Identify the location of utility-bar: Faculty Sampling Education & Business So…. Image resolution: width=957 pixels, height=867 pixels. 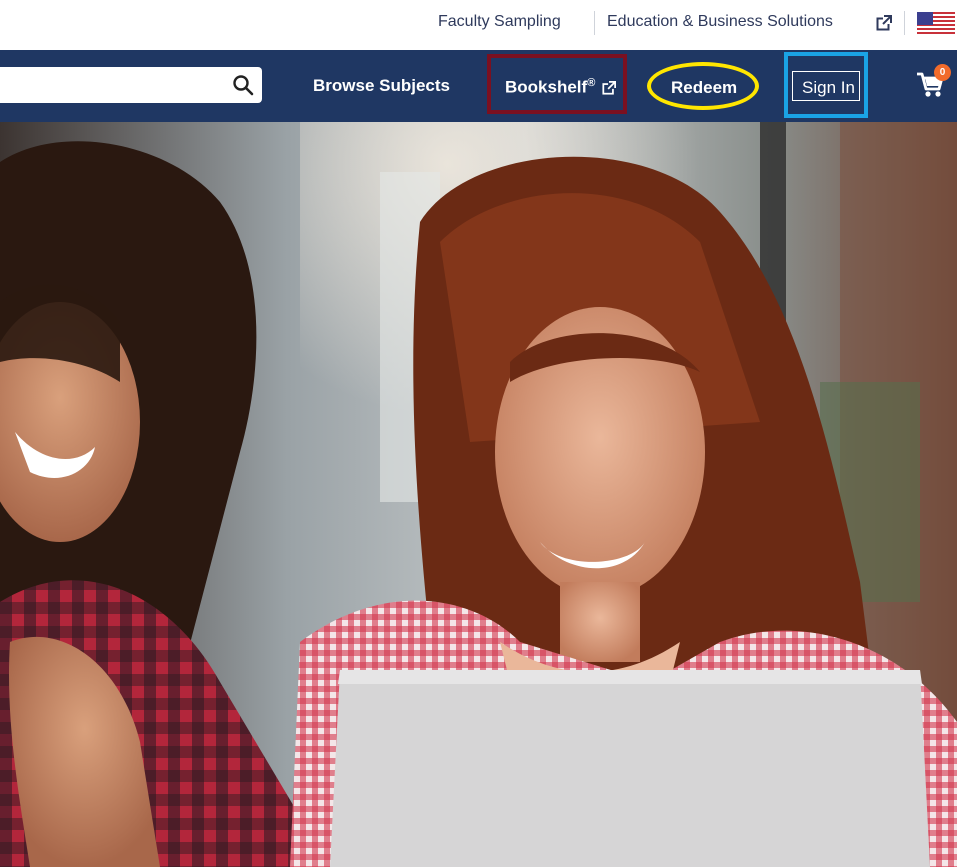
(478, 25).